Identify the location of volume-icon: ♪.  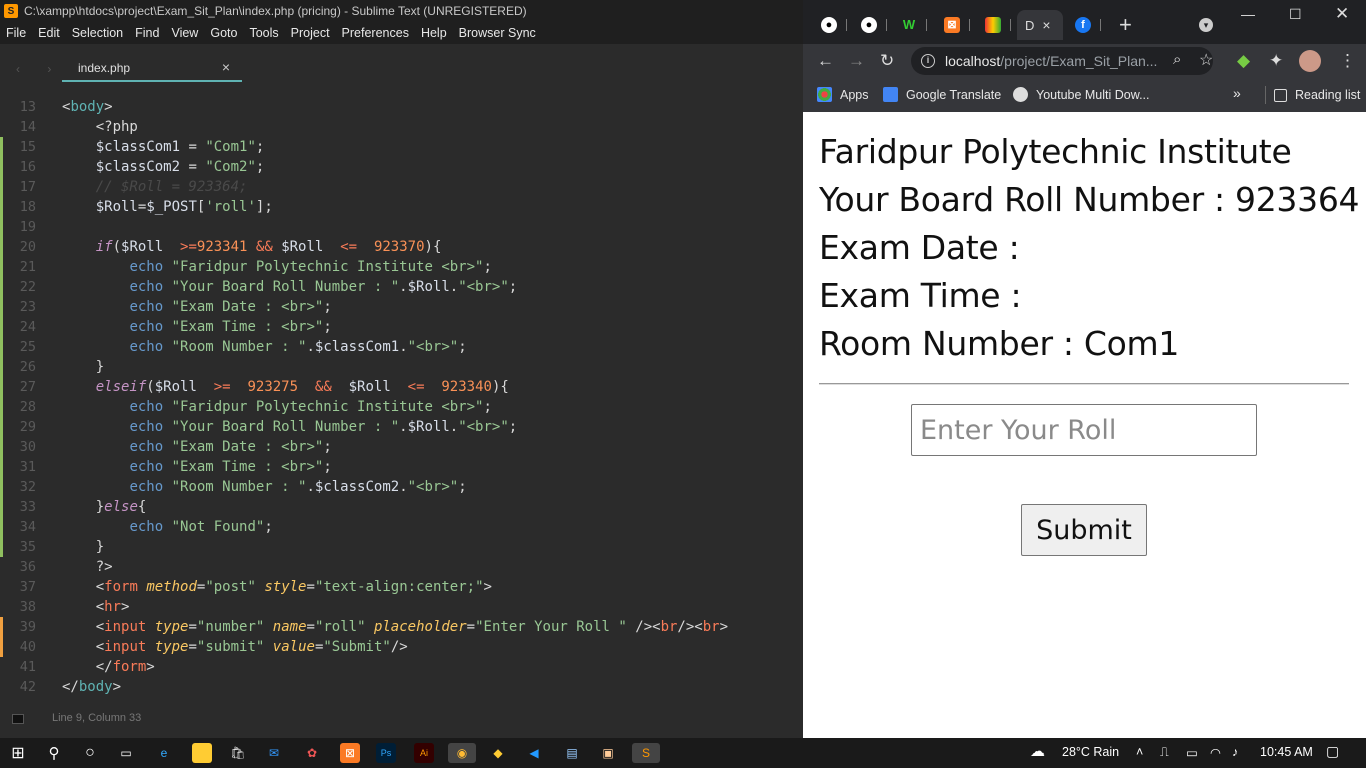
(1235, 752).